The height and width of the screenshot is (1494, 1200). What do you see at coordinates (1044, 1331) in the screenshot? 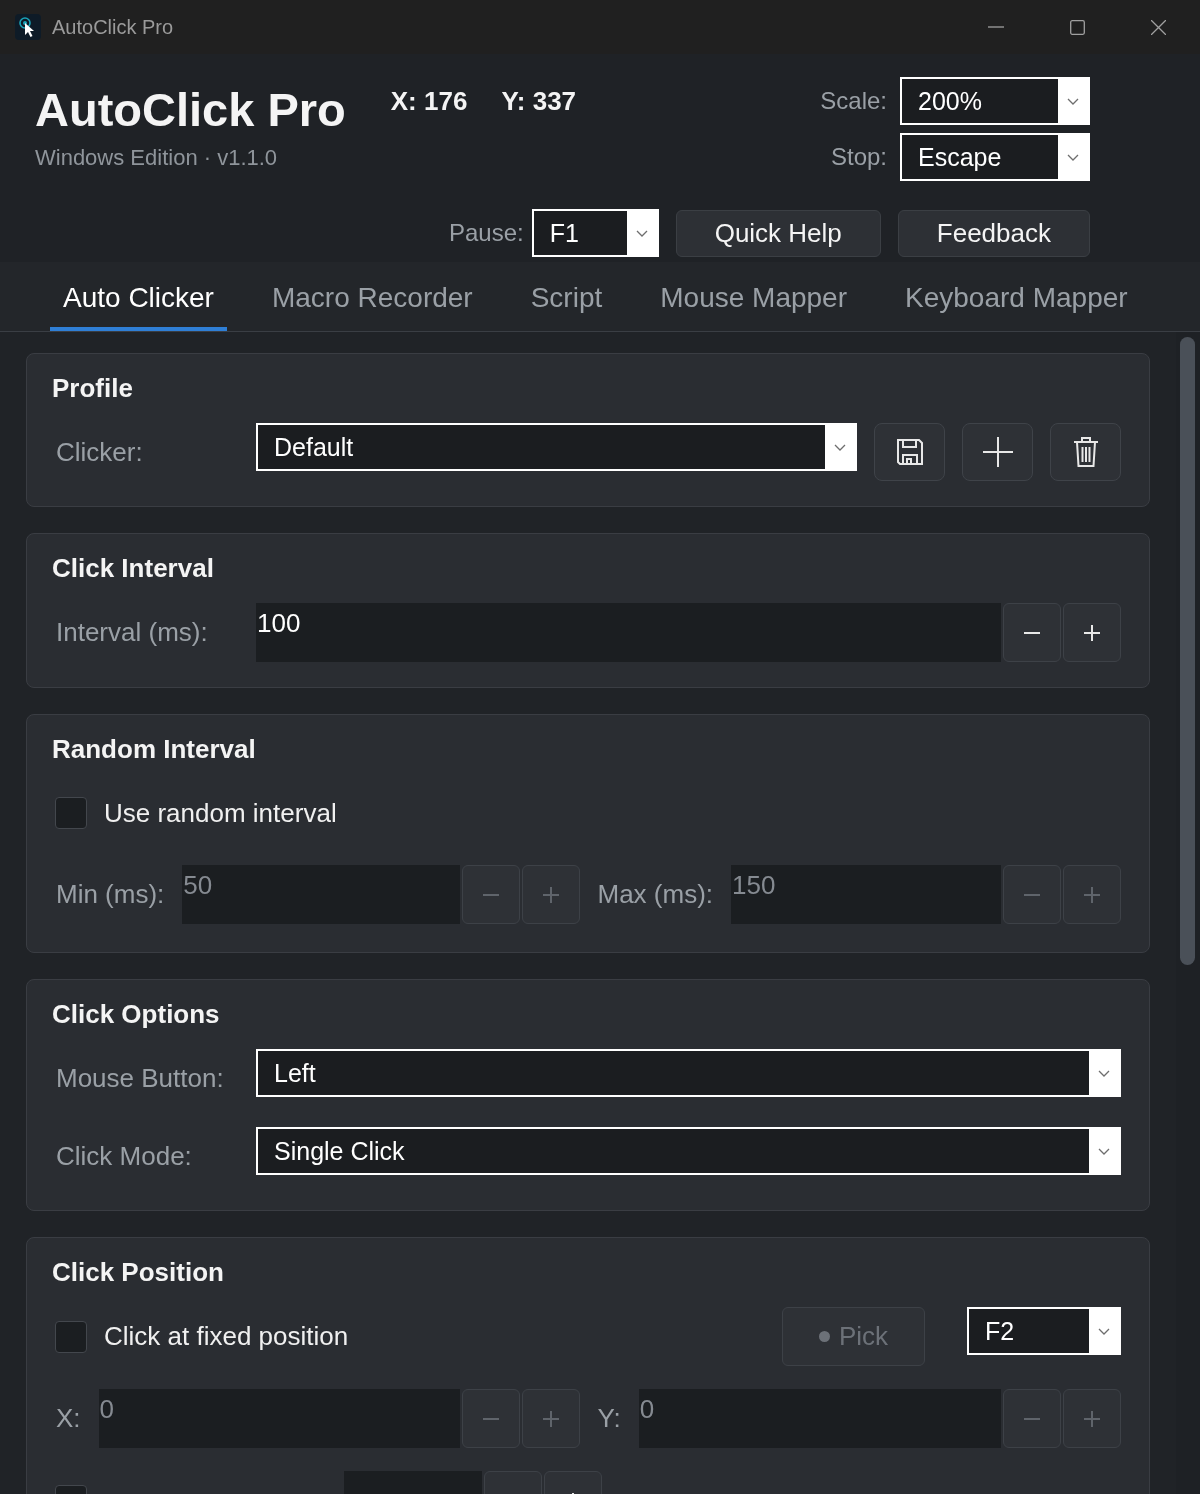
I see `dropdown: F2` at bounding box center [1044, 1331].